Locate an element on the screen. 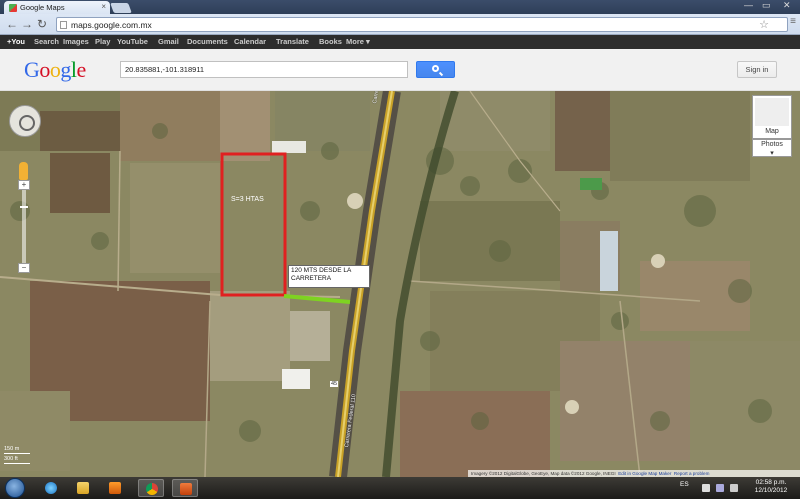  gbar-link-translate: Translate is located at coordinates (292, 41).